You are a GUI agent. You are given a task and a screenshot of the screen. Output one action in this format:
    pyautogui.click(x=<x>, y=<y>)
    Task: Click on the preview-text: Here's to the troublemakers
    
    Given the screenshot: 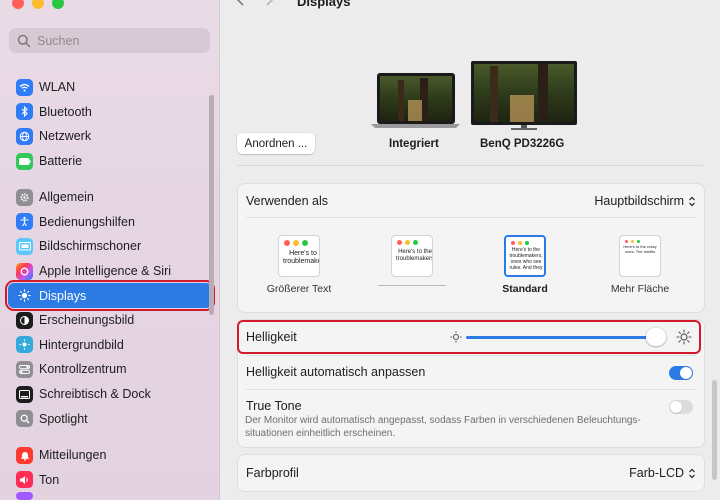 What is the action you would take?
    pyautogui.click(x=414, y=255)
    